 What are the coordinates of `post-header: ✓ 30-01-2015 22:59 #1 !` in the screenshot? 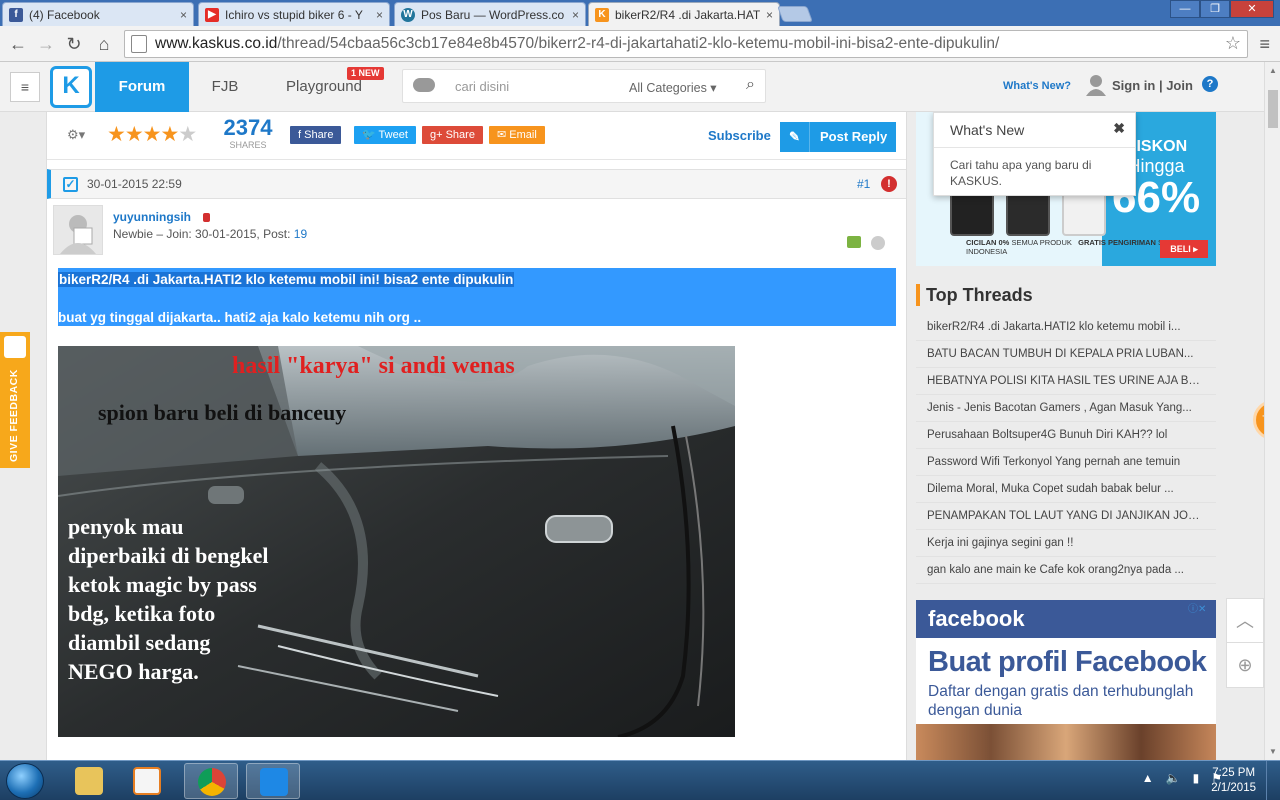 It's located at (476, 184).